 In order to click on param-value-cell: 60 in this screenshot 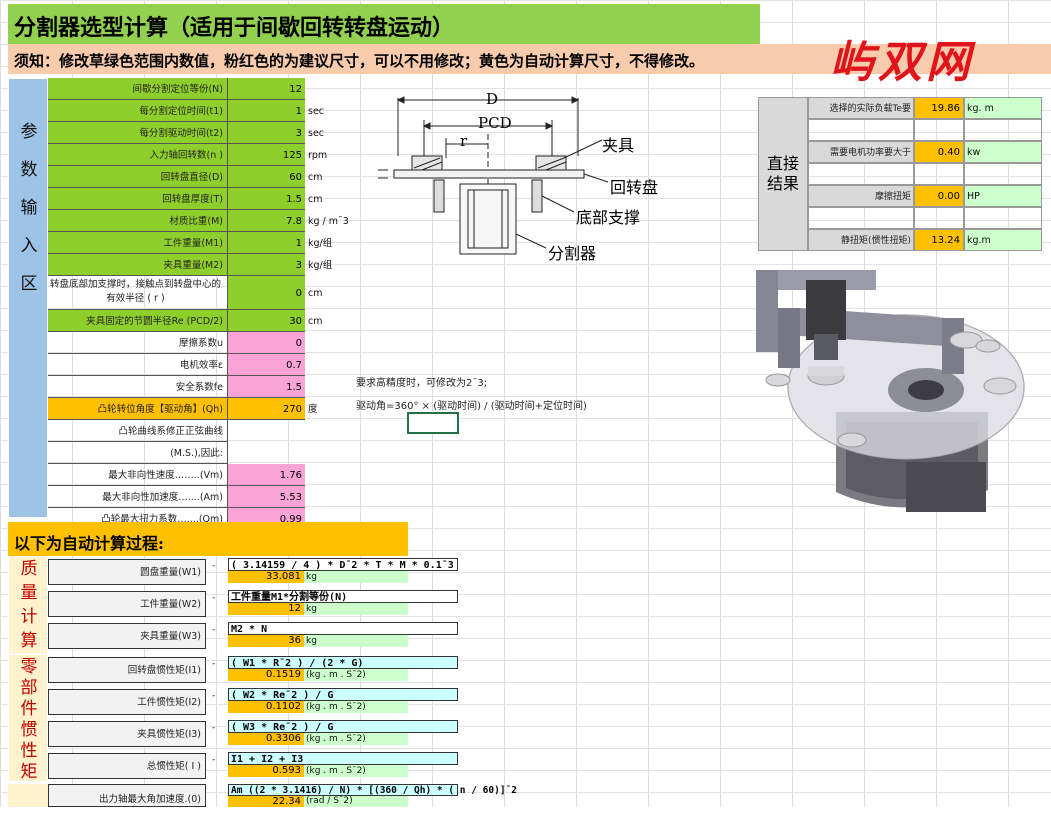, I will do `click(266, 177)`.